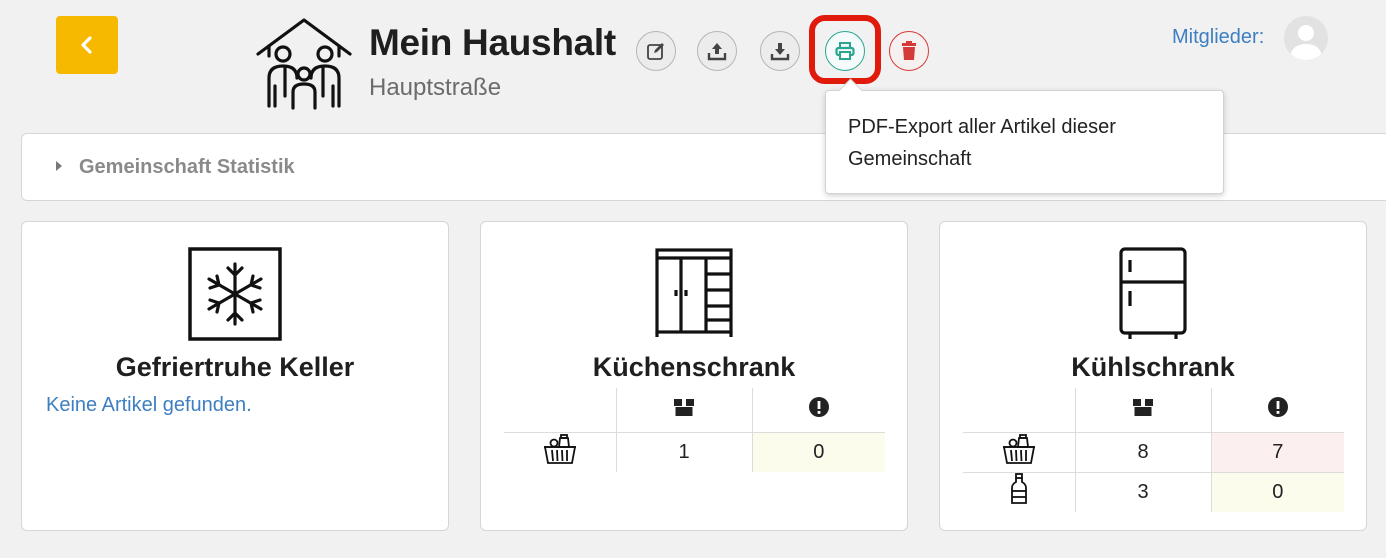 This screenshot has width=1386, height=558. I want to click on table-row: 3 0, so click(1153, 491).